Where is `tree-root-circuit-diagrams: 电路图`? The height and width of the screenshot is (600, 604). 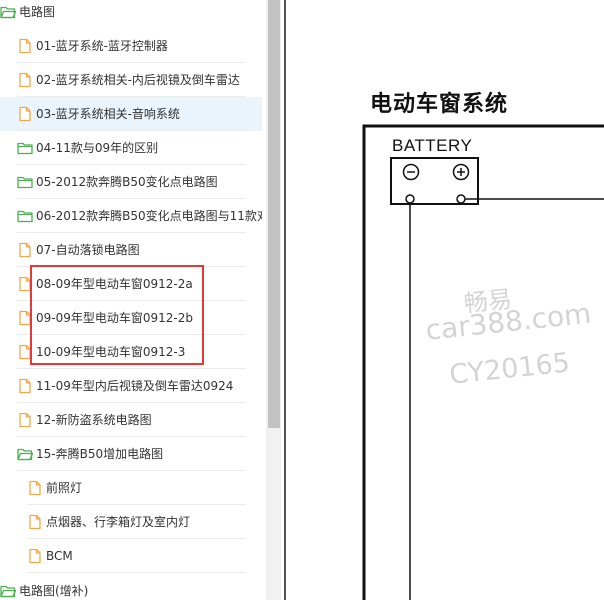 tree-root-circuit-diagrams: 电路图 is located at coordinates (131, 14).